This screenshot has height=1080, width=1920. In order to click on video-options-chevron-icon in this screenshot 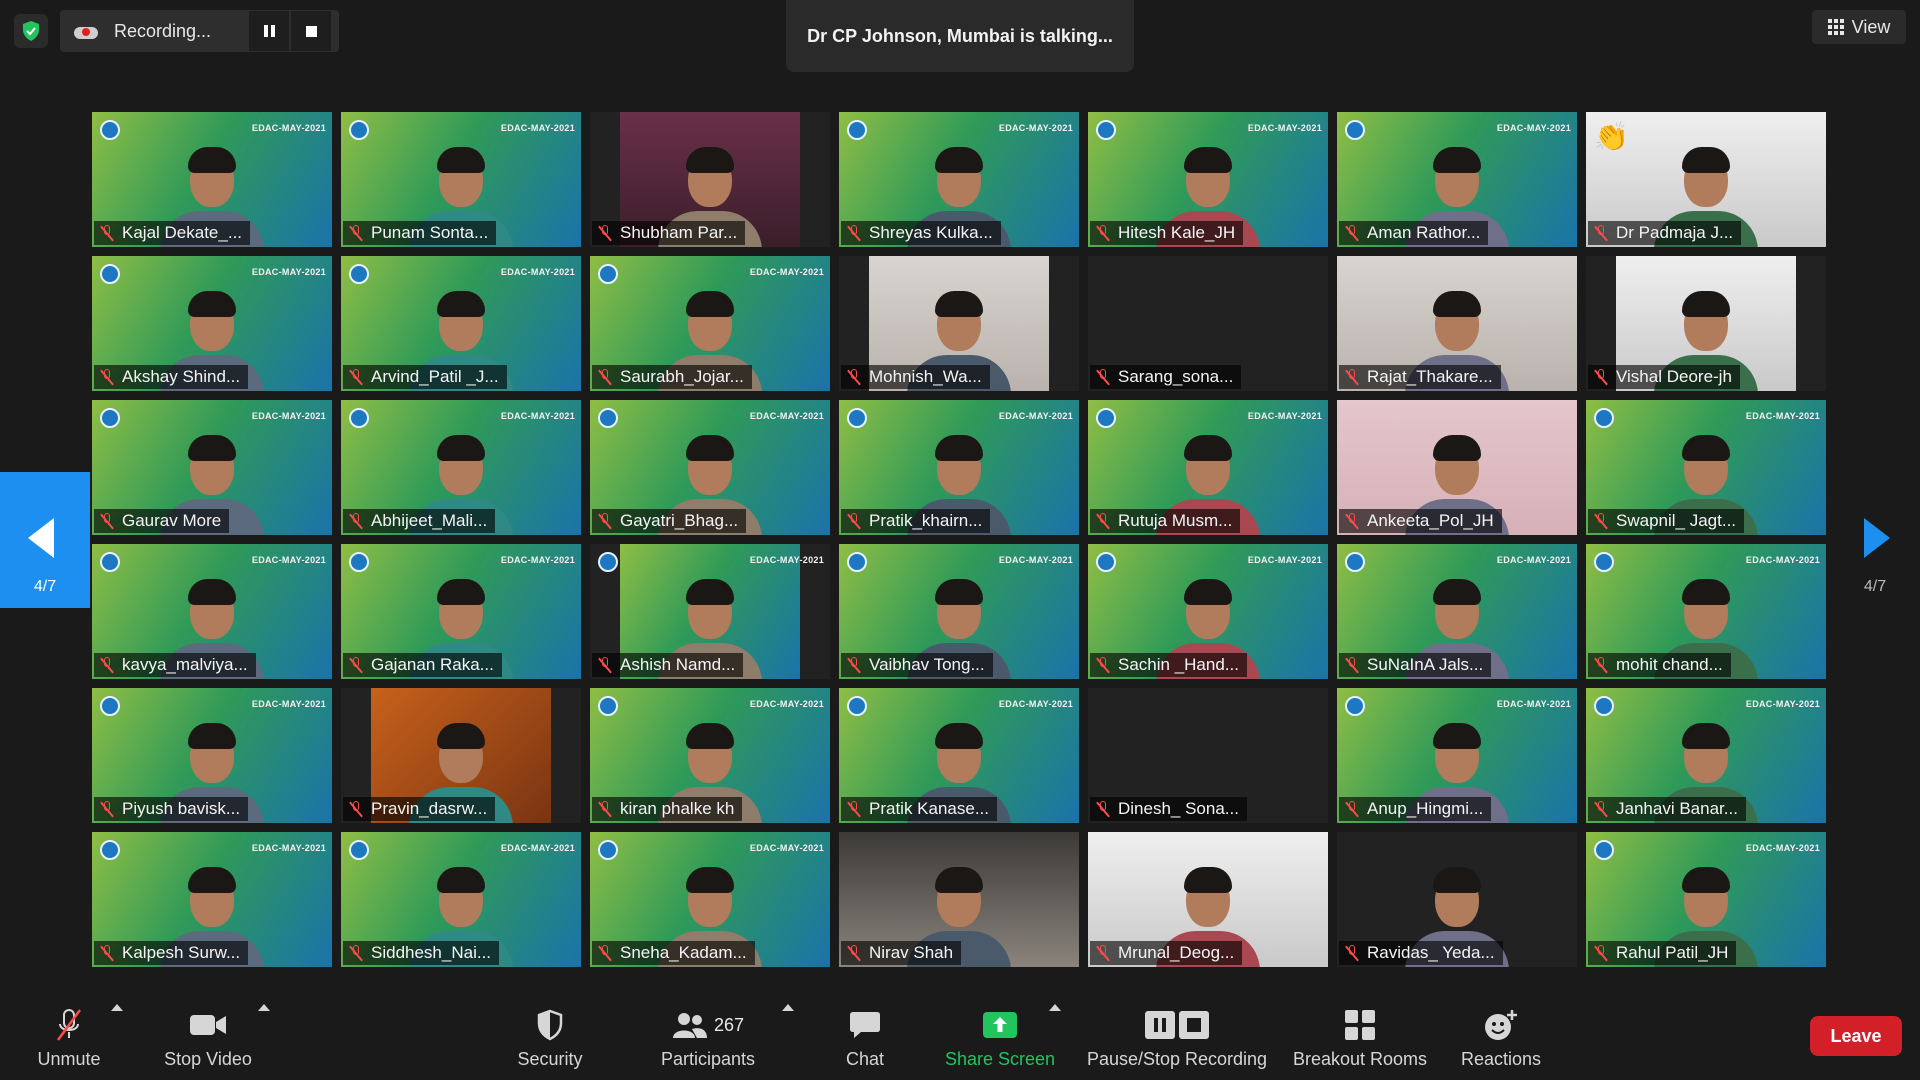, I will do `click(264, 1007)`.